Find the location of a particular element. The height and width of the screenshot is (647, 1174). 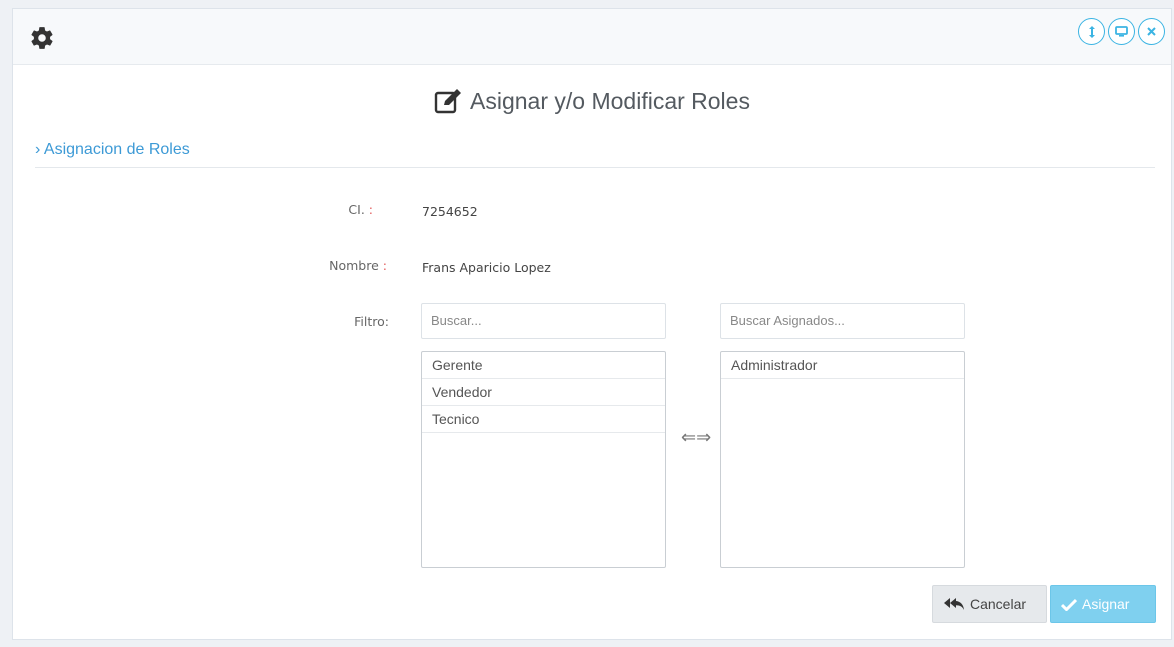

list-item: Tecnico is located at coordinates (543, 419).